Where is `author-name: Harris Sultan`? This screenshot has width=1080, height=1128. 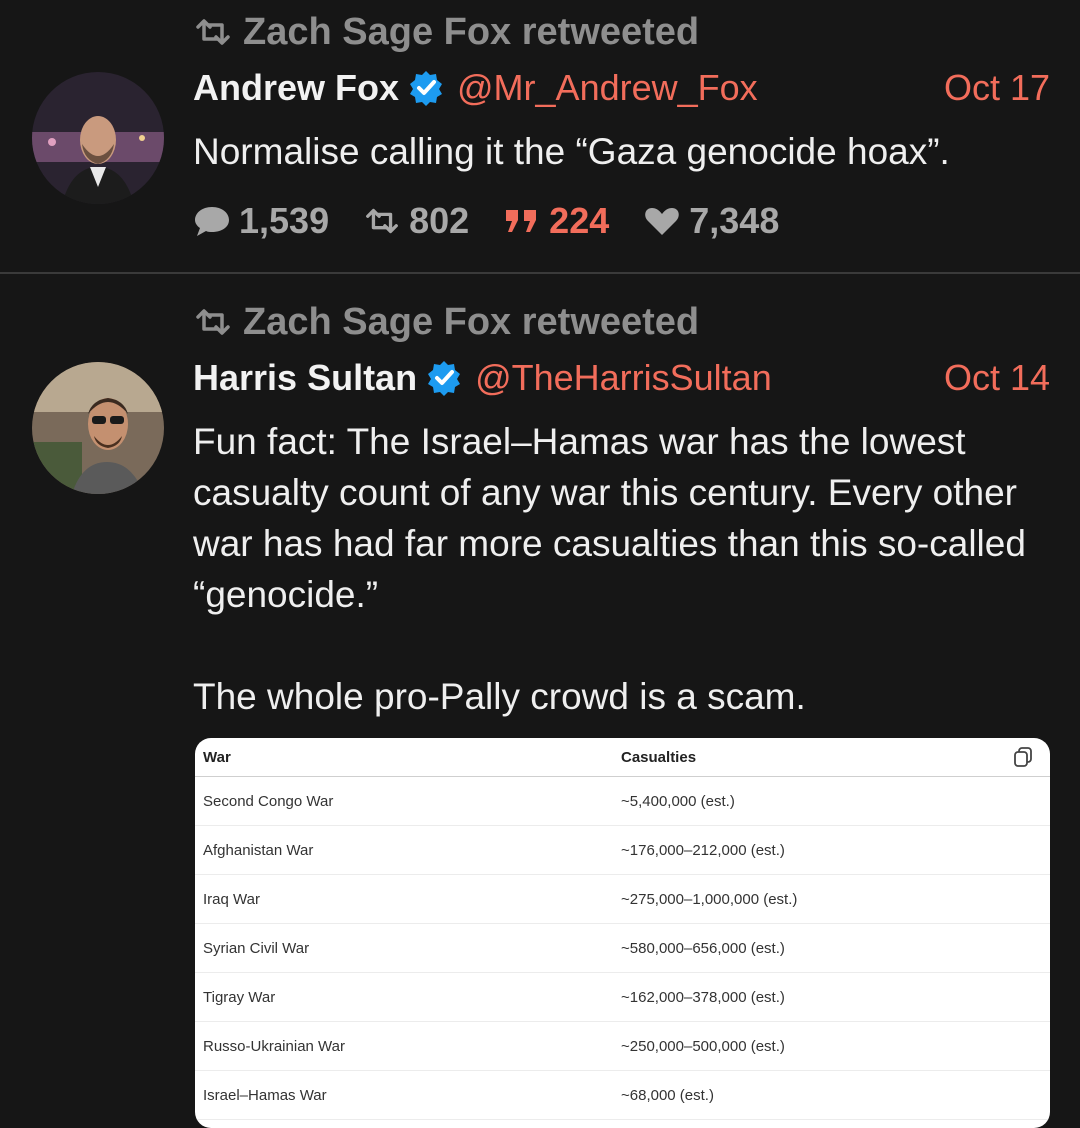
author-name: Harris Sultan is located at coordinates (305, 378).